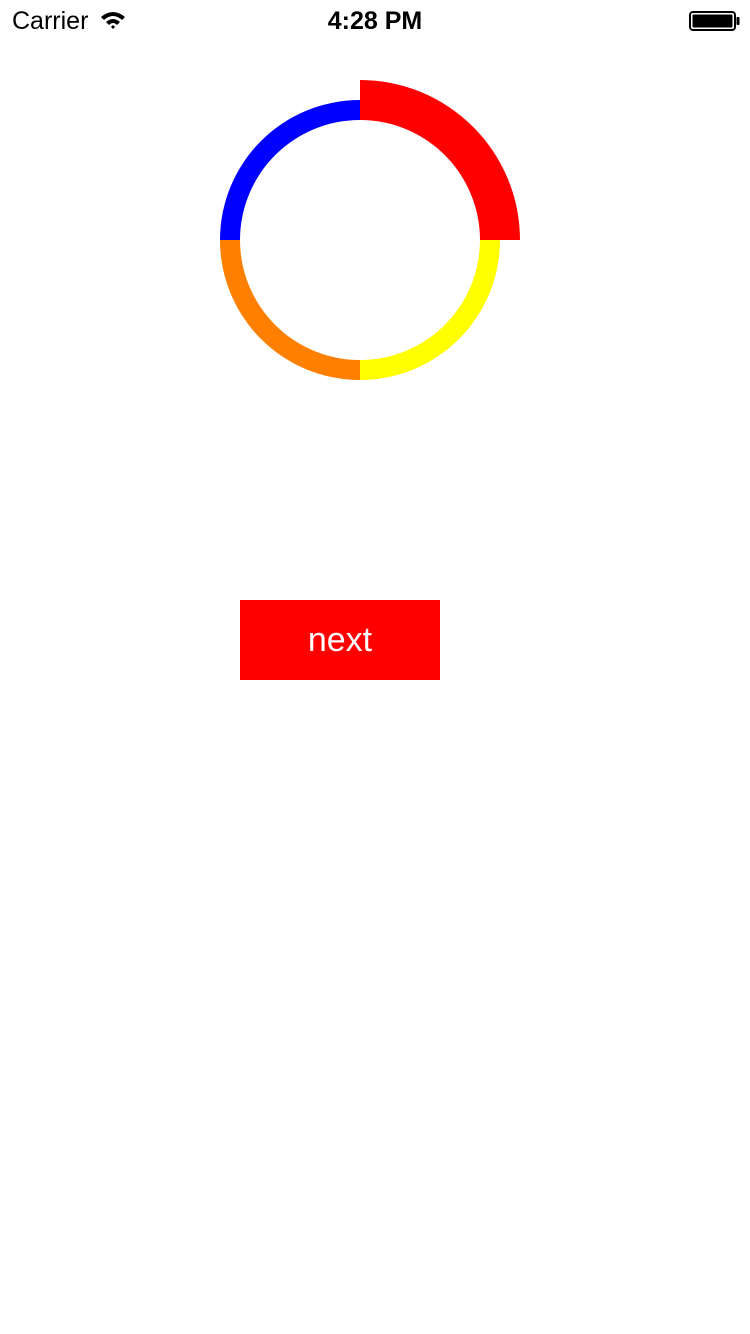 The image size is (750, 1334). I want to click on progress-ring, so click(370, 230).